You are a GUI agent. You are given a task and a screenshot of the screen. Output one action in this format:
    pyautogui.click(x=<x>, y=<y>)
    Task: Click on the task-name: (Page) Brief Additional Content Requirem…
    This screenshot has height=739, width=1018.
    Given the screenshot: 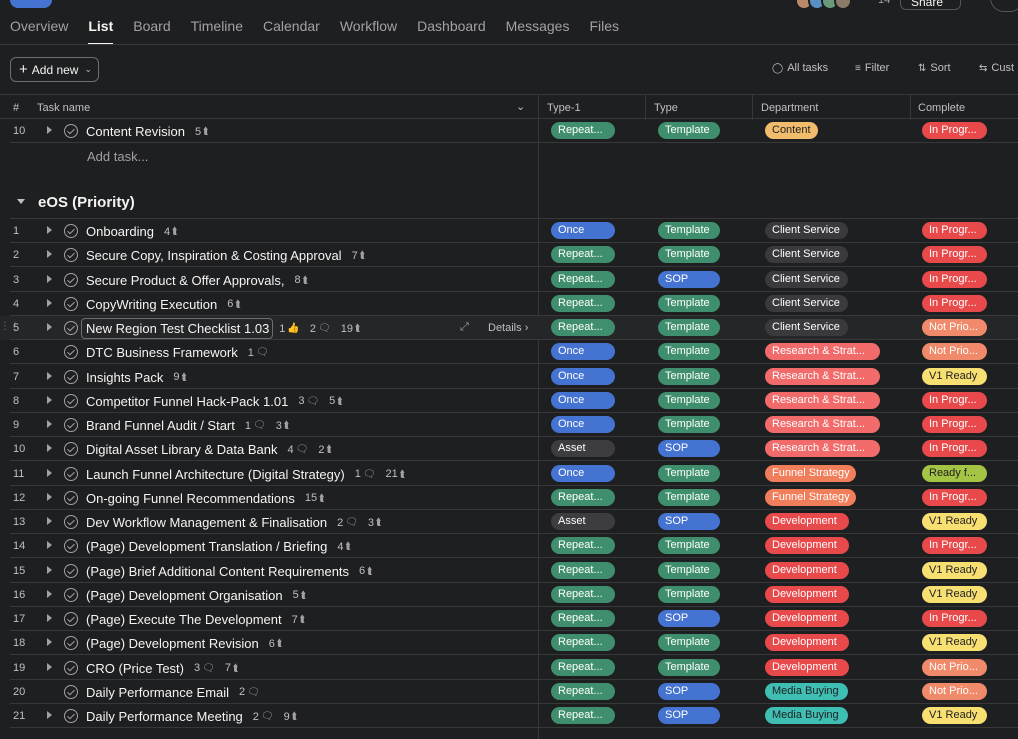 What is the action you would take?
    pyautogui.click(x=229, y=571)
    